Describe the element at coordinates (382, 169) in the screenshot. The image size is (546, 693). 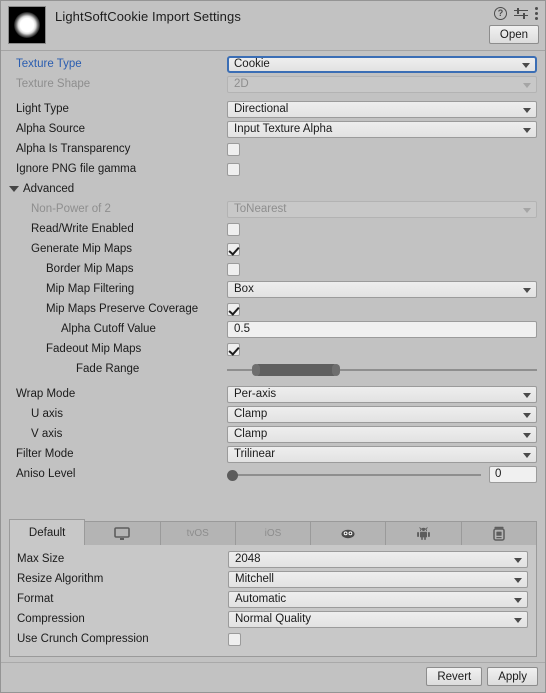
I see `field-ignore-png-gamma` at that location.